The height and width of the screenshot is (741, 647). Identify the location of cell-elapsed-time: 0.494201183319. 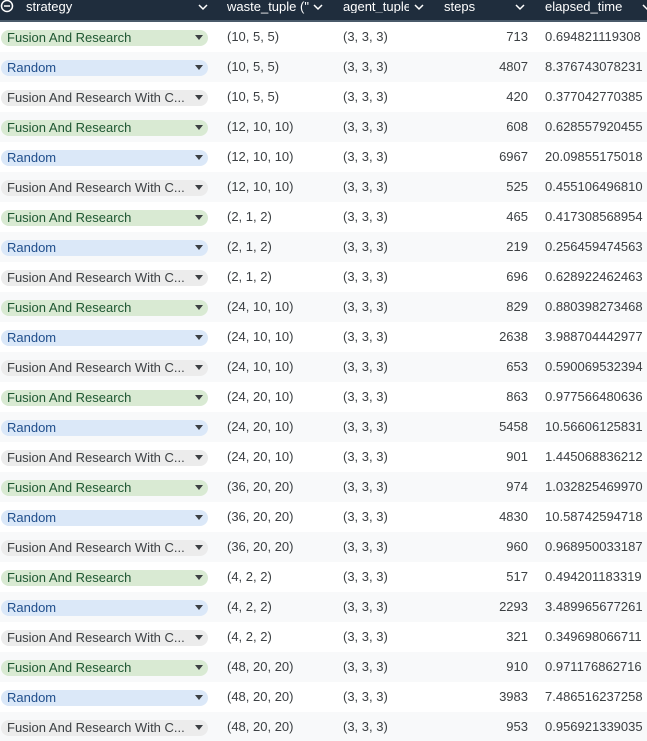
(596, 577).